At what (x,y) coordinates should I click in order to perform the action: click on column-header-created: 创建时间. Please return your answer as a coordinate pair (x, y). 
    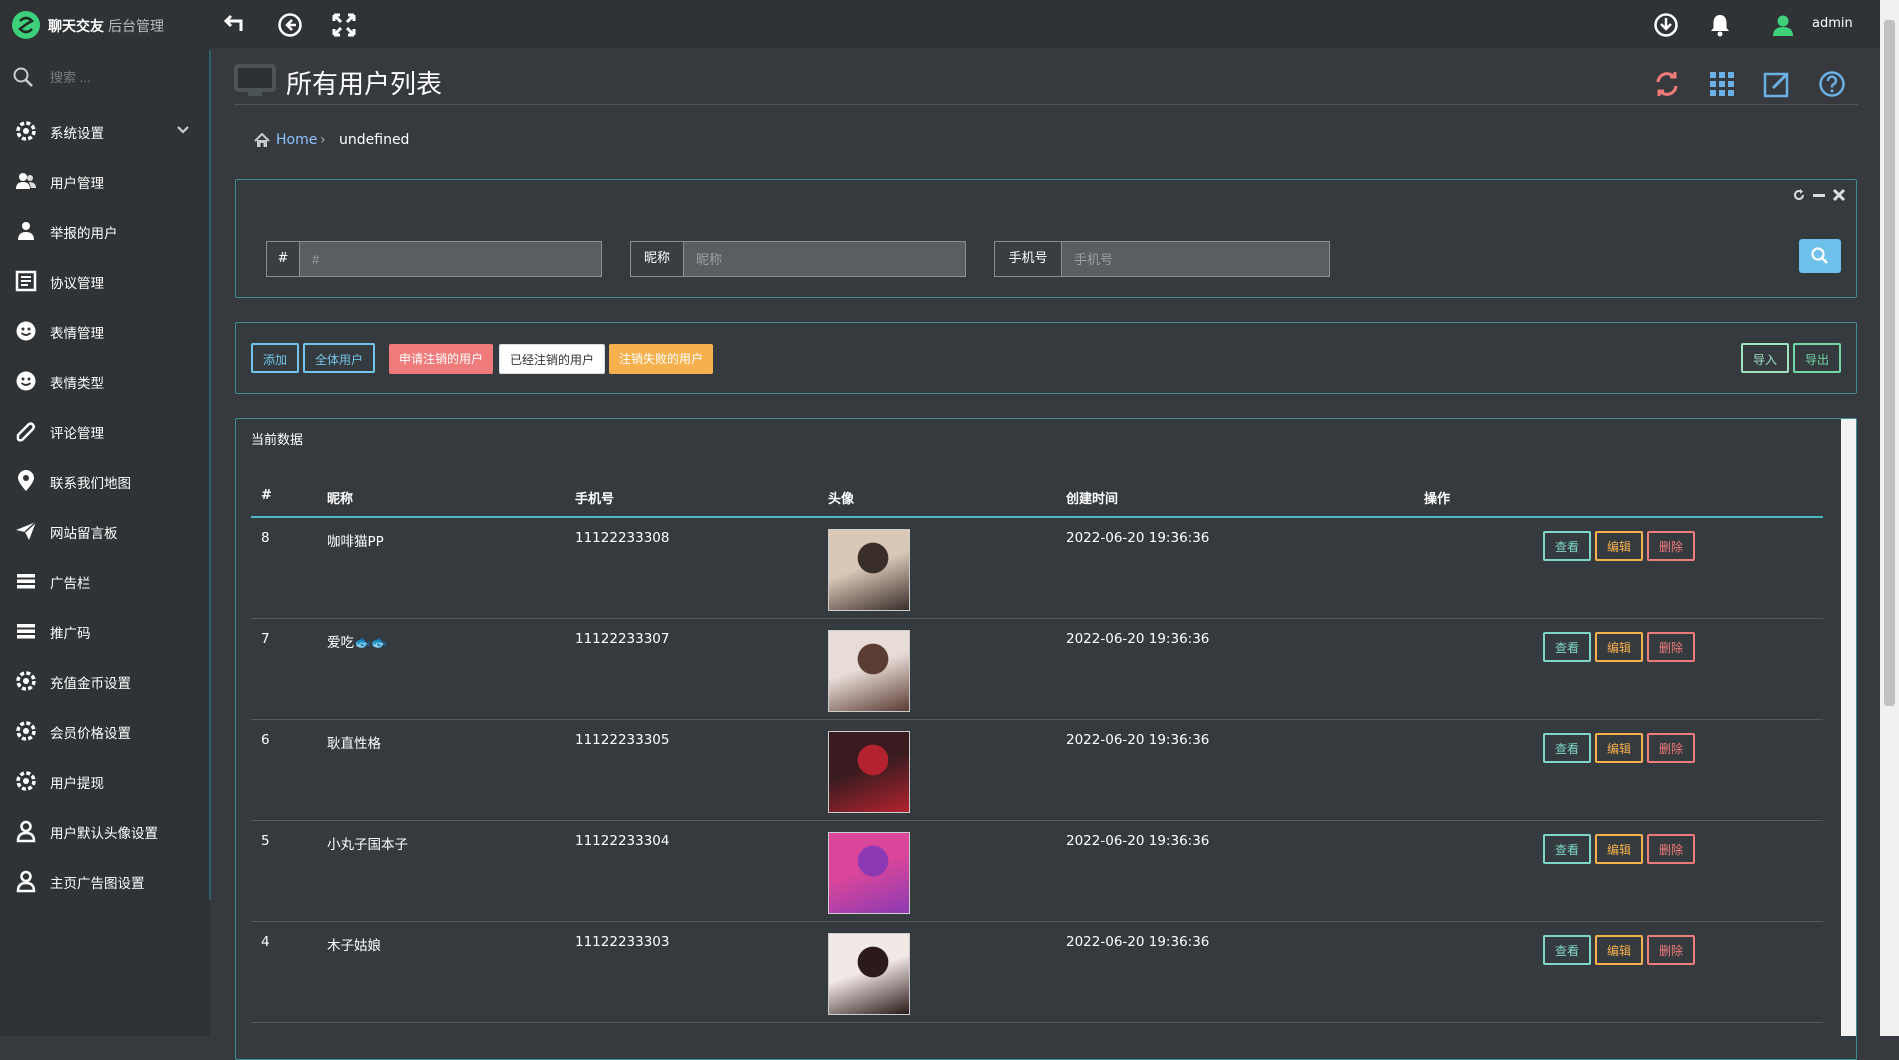
    Looking at the image, I should click on (1092, 499).